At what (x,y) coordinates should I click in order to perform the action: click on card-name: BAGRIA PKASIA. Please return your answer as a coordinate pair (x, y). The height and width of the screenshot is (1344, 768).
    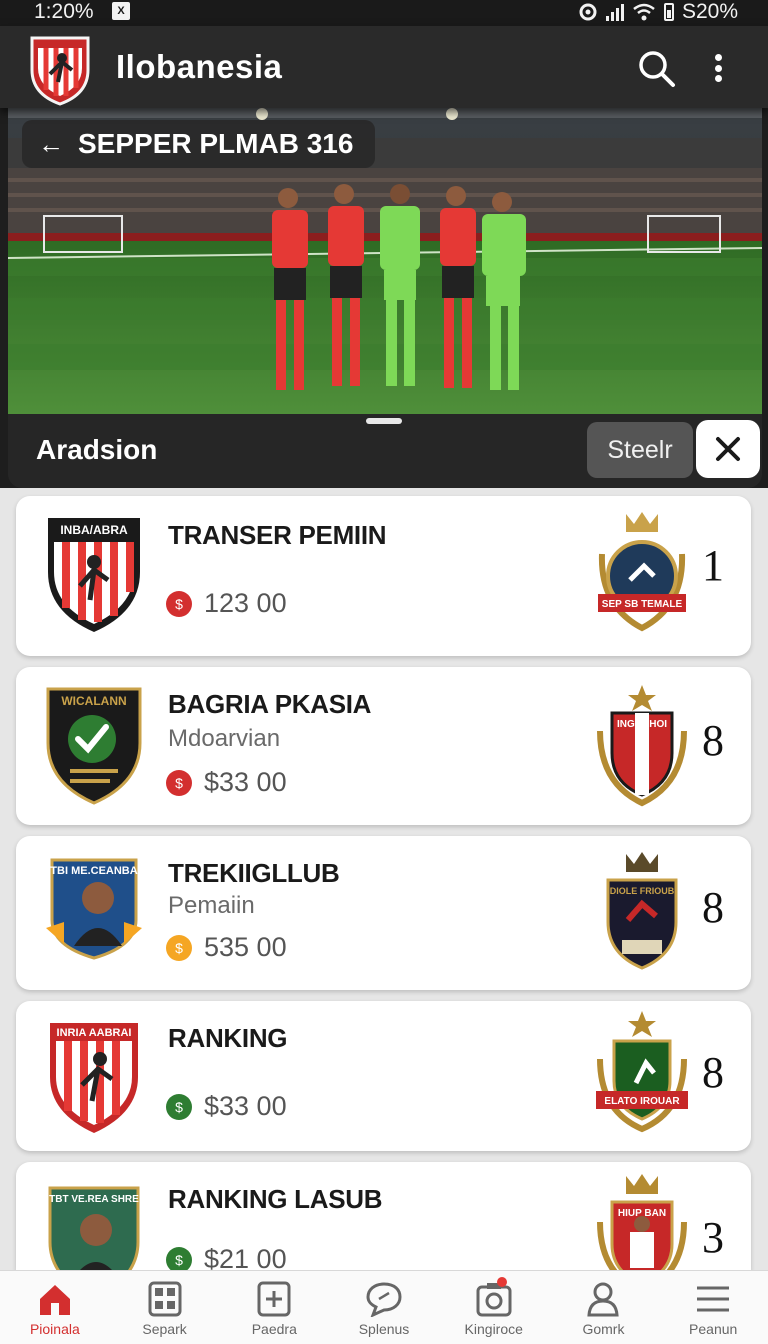
    Looking at the image, I should click on (270, 704).